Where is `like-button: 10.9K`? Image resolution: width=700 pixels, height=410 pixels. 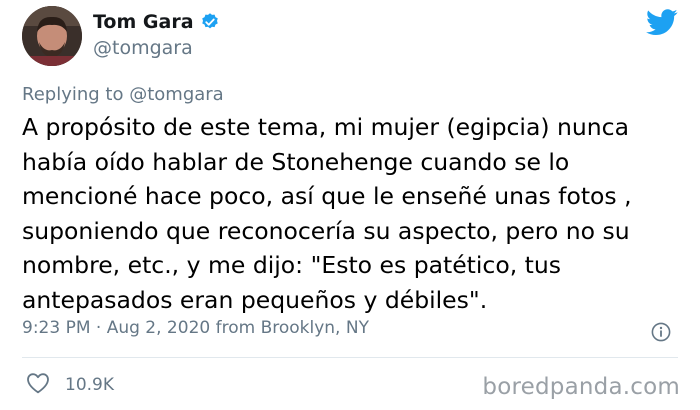
like-button: 10.9K is located at coordinates (70, 385).